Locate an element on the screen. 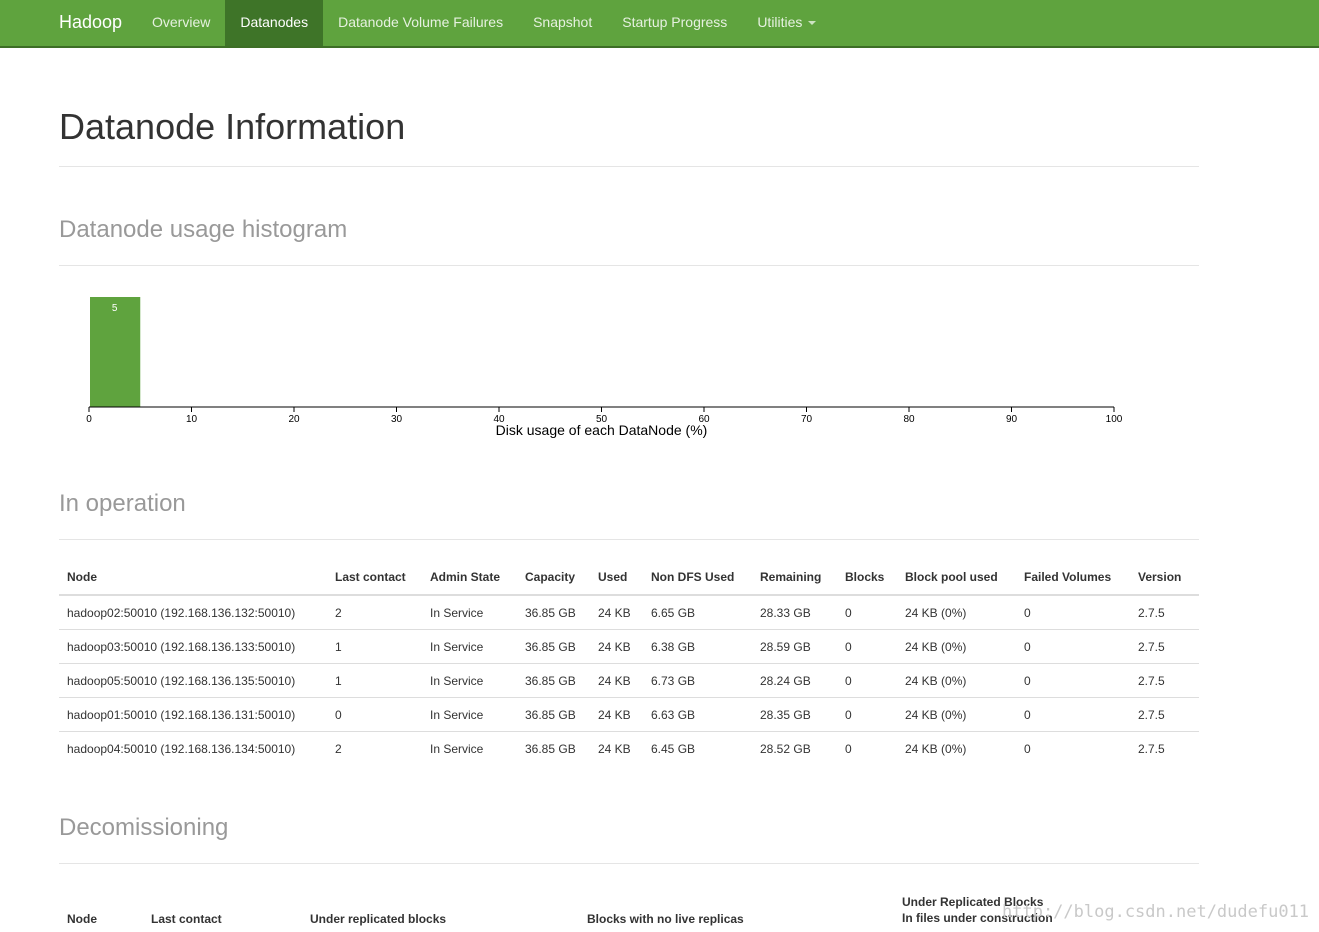 This screenshot has height=932, width=1319. cell-node: hadoop02:50010 (192.168.136.132:50010) is located at coordinates (193, 612).